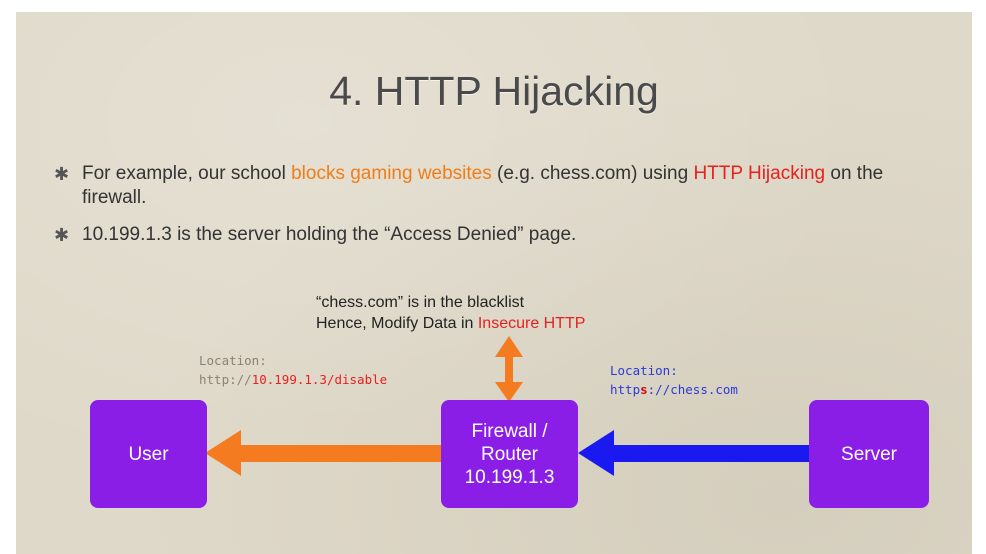  What do you see at coordinates (509, 431) in the screenshot?
I see `firewall-label-line1: Firewall /` at bounding box center [509, 431].